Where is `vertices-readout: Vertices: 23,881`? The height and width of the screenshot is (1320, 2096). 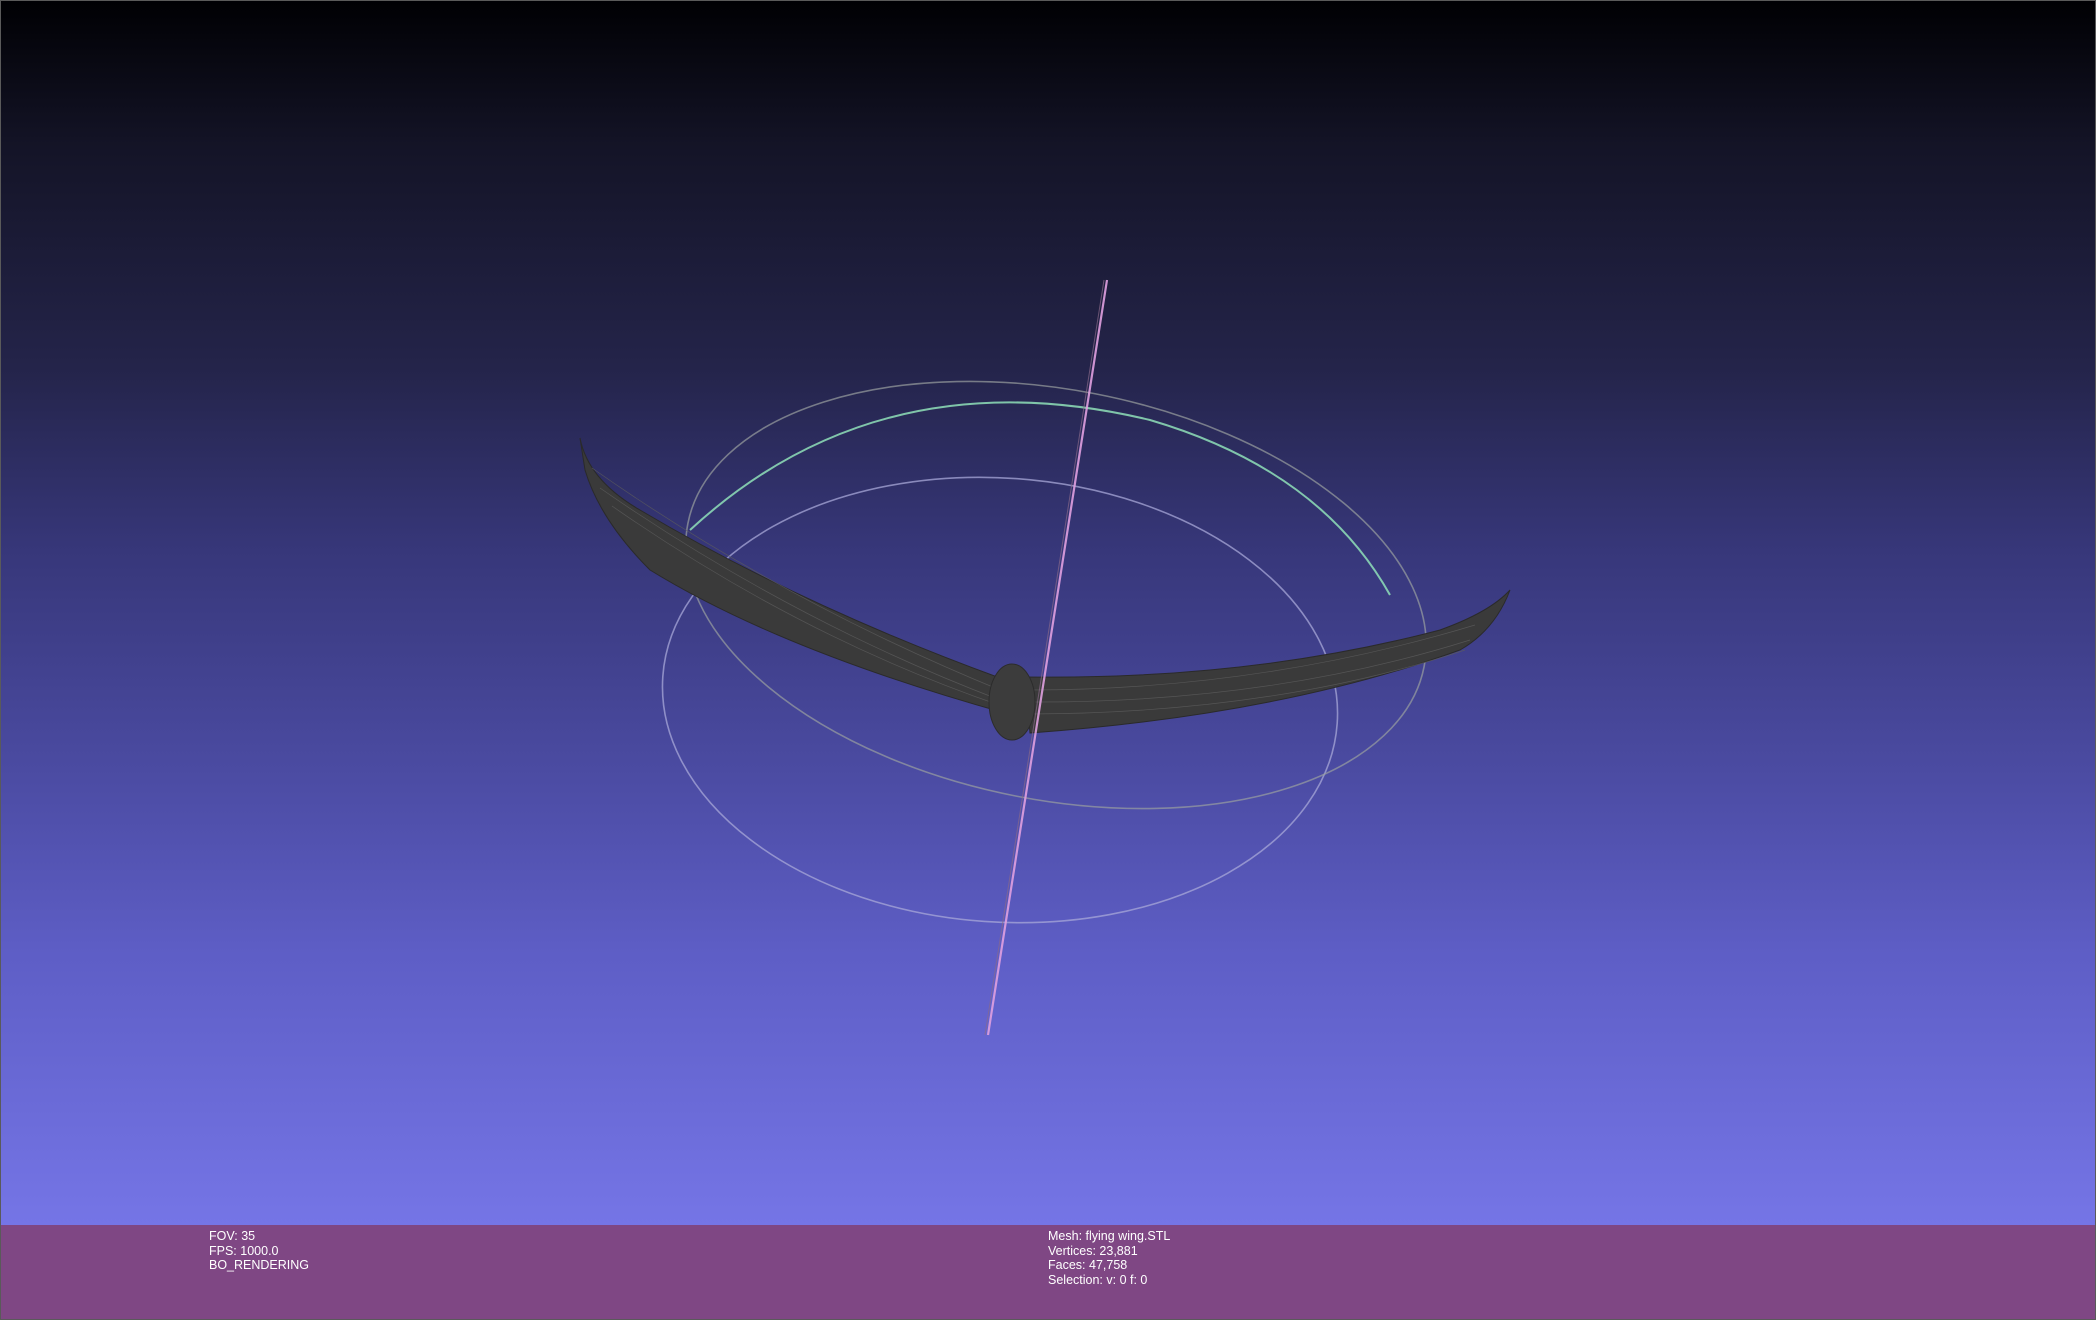
vertices-readout: Vertices: 23,881 is located at coordinates (1109, 1251).